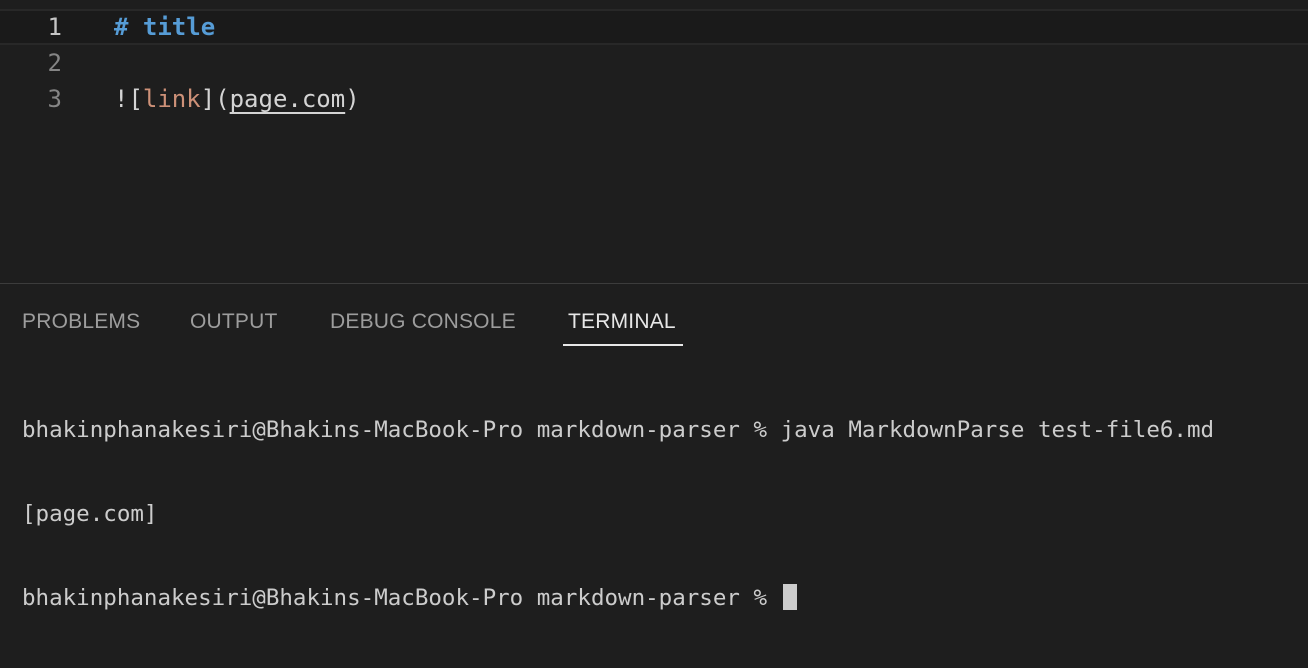  What do you see at coordinates (654, 27) in the screenshot?
I see `editor-line-1: 1 # title` at bounding box center [654, 27].